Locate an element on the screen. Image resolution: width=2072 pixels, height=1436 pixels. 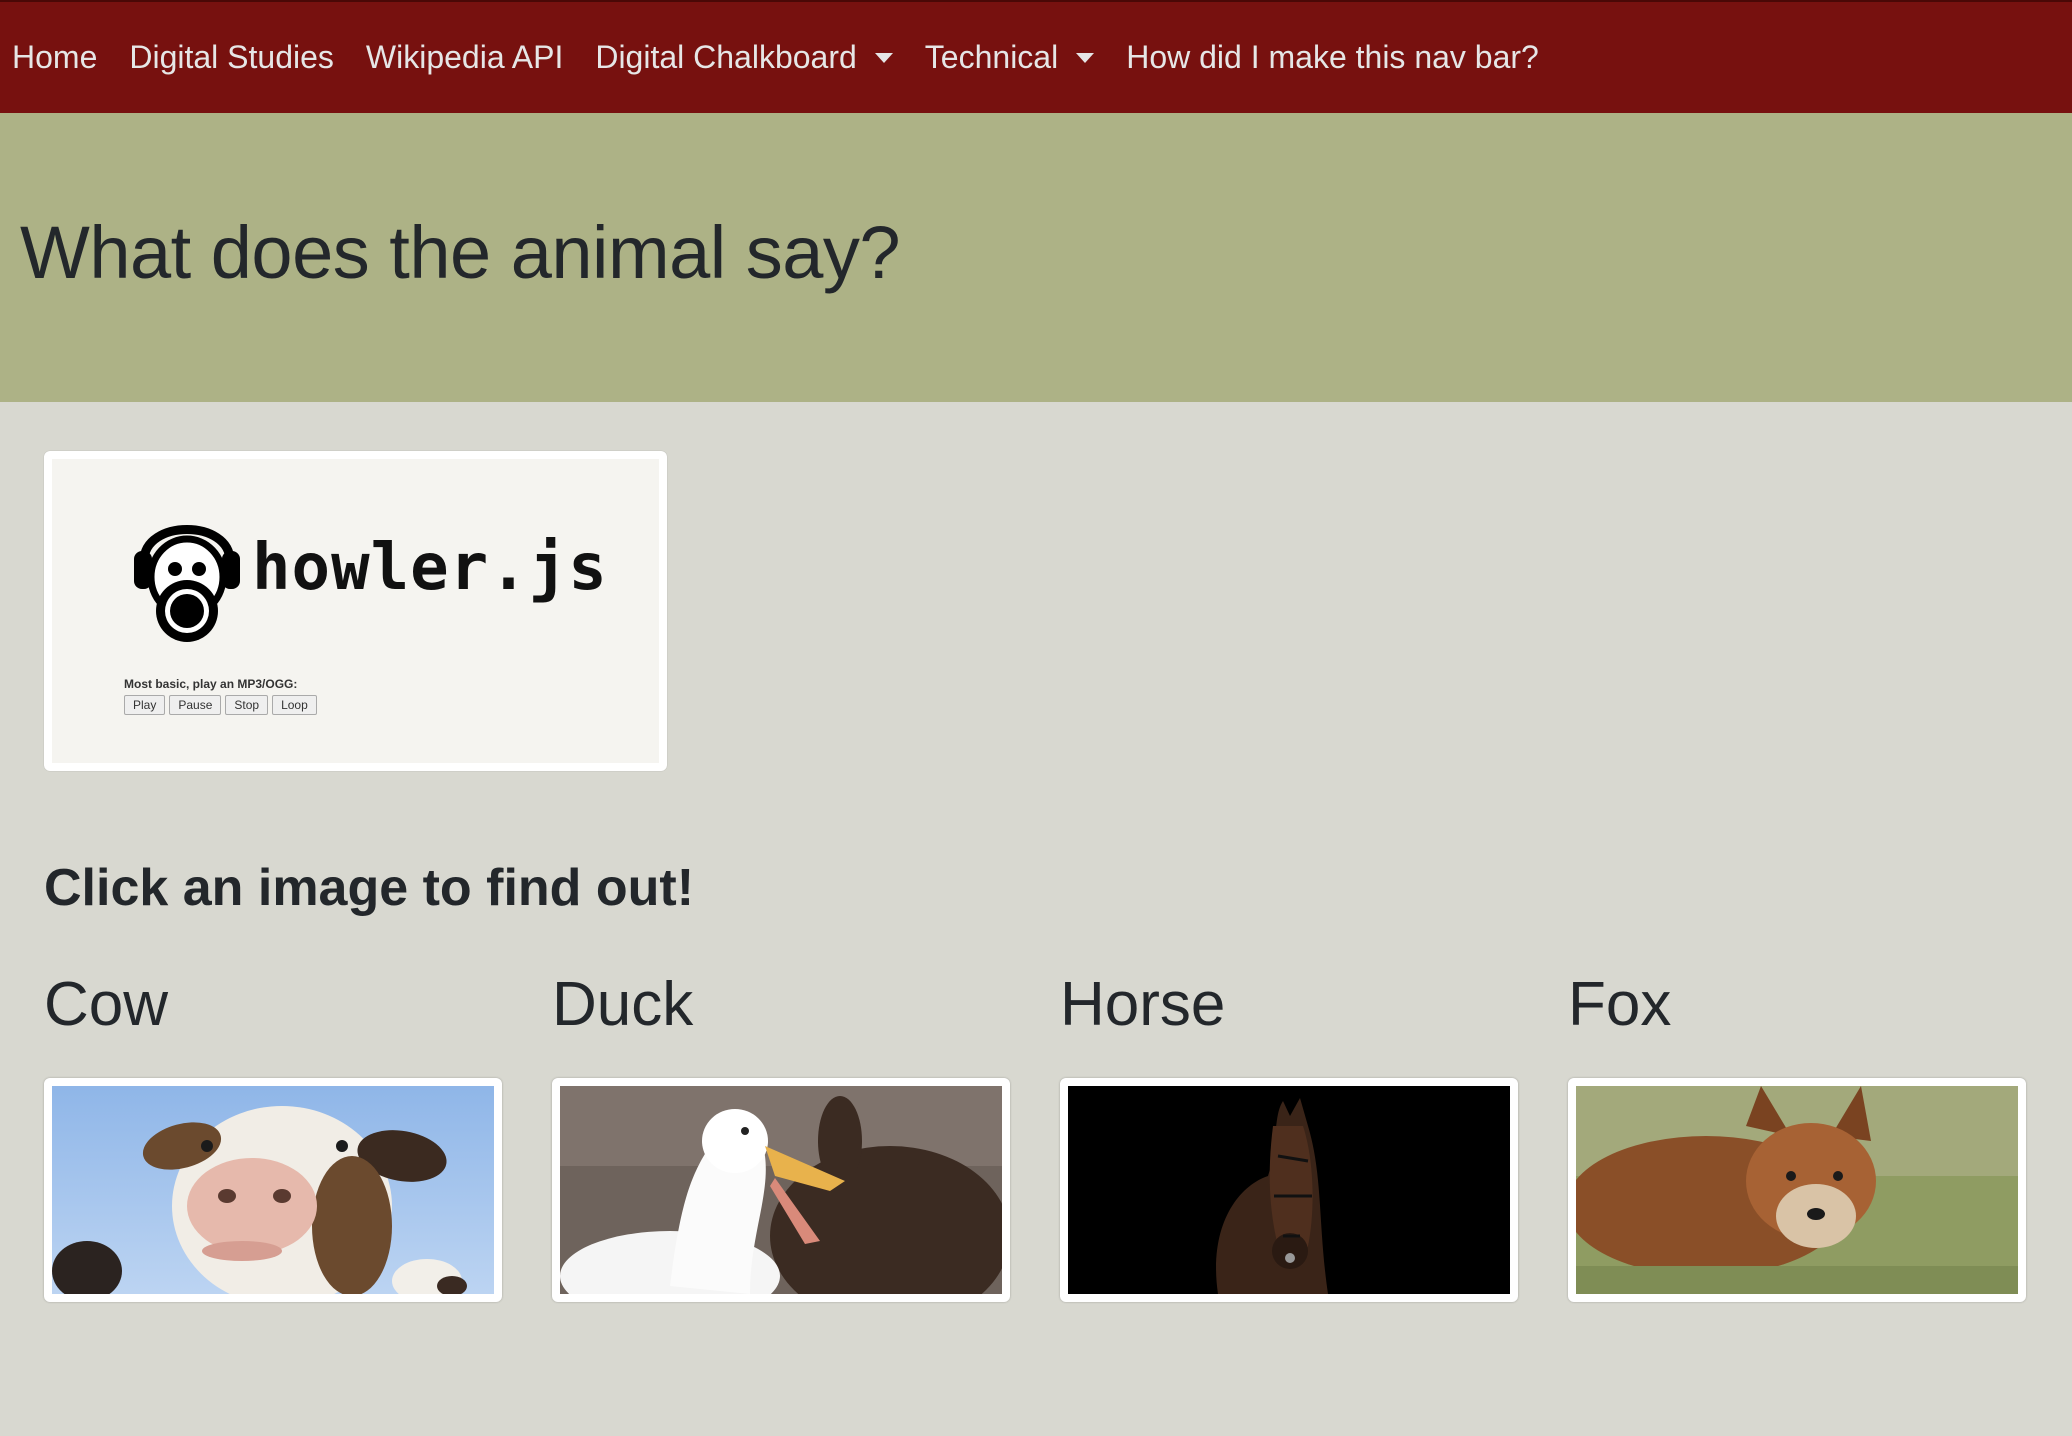
loop-button: Loop is located at coordinates (294, 705).